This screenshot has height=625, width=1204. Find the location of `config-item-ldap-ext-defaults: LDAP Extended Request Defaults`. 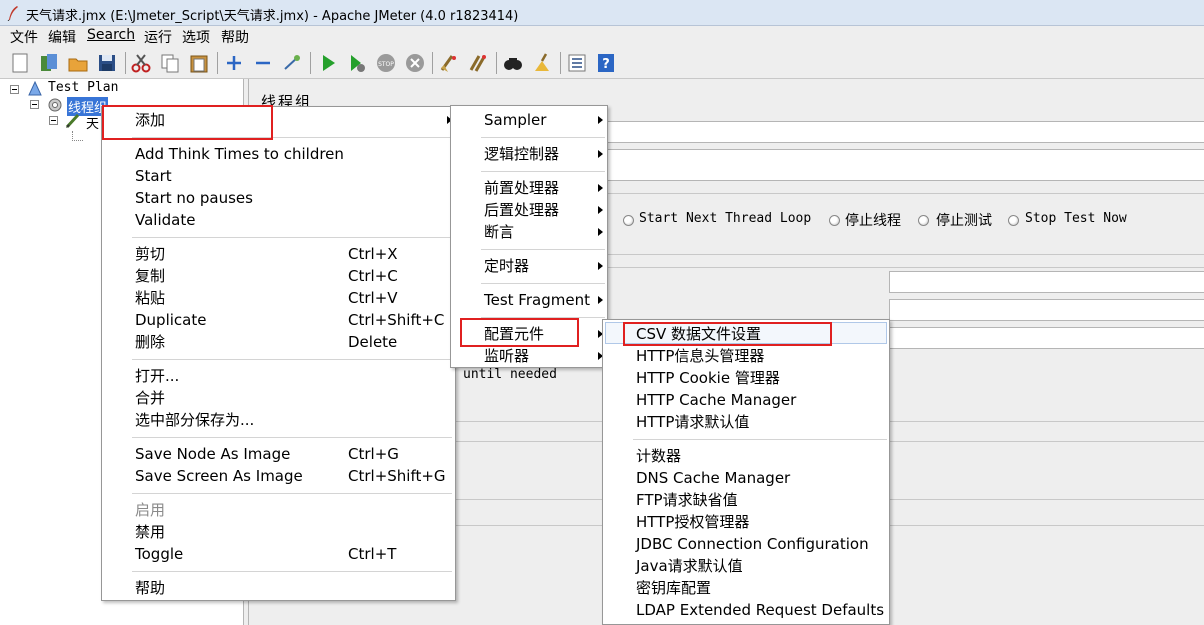

config-item-ldap-ext-defaults: LDAP Extended Request Defaults is located at coordinates (746, 610).